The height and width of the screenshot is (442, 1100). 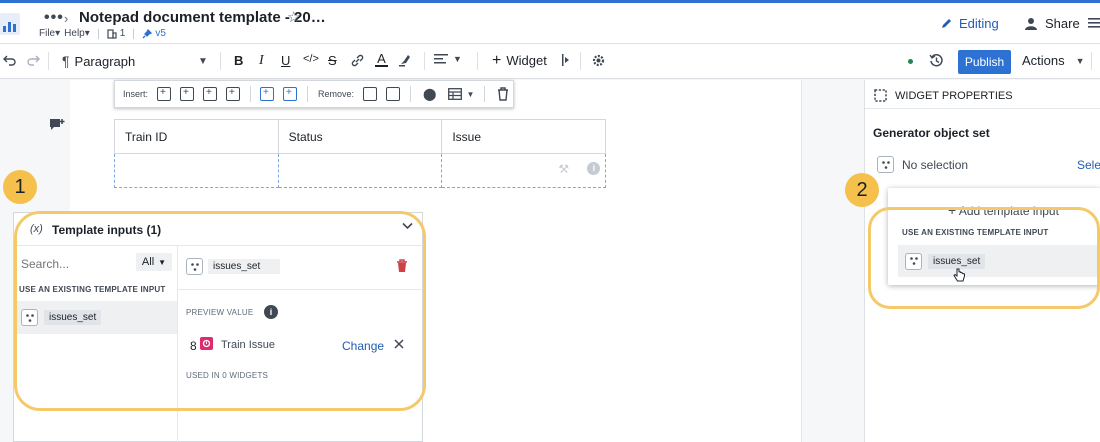 What do you see at coordinates (54, 18) in the screenshot?
I see `more-menu-icon: •••` at bounding box center [54, 18].